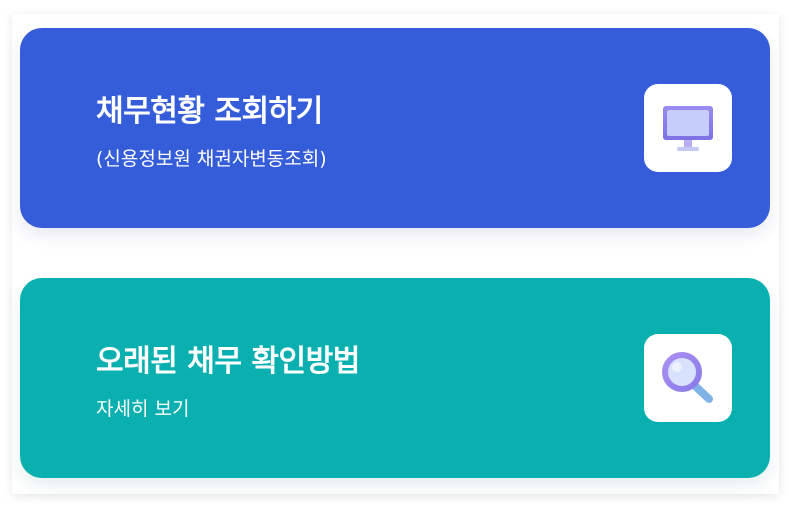 The width and height of the screenshot is (793, 508). What do you see at coordinates (688, 128) in the screenshot?
I see `monitor-icon` at bounding box center [688, 128].